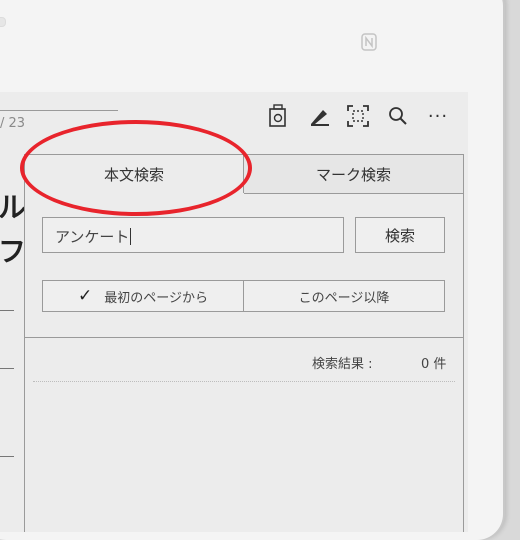 This screenshot has width=520, height=540. What do you see at coordinates (59, 110) in the screenshot?
I see `page-progress-line` at bounding box center [59, 110].